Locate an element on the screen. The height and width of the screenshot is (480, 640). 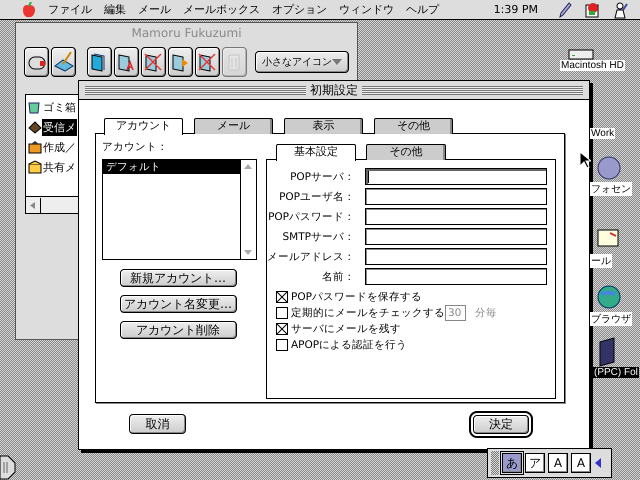
field-label: POPサーバ： is located at coordinates (322, 177).